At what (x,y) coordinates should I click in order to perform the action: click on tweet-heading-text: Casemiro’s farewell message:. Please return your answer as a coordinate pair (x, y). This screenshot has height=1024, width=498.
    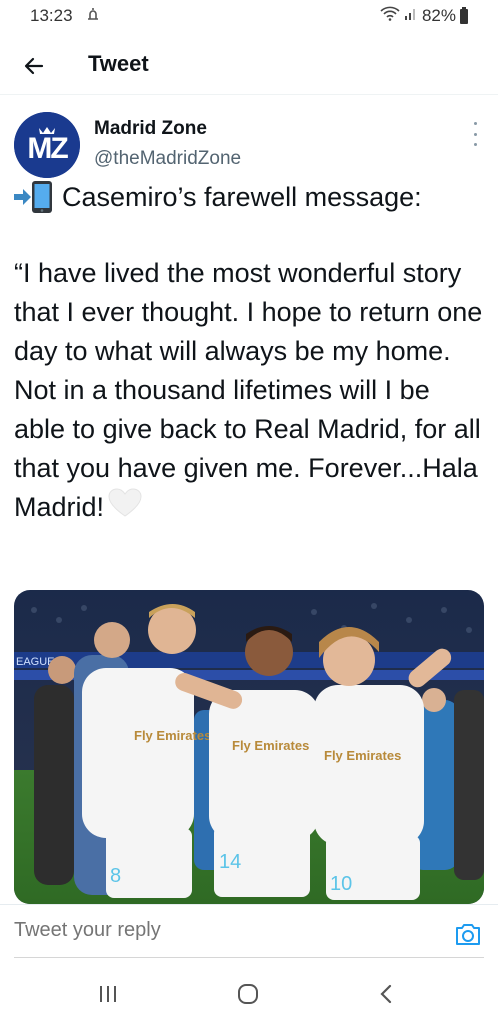
    Looking at the image, I should click on (242, 196).